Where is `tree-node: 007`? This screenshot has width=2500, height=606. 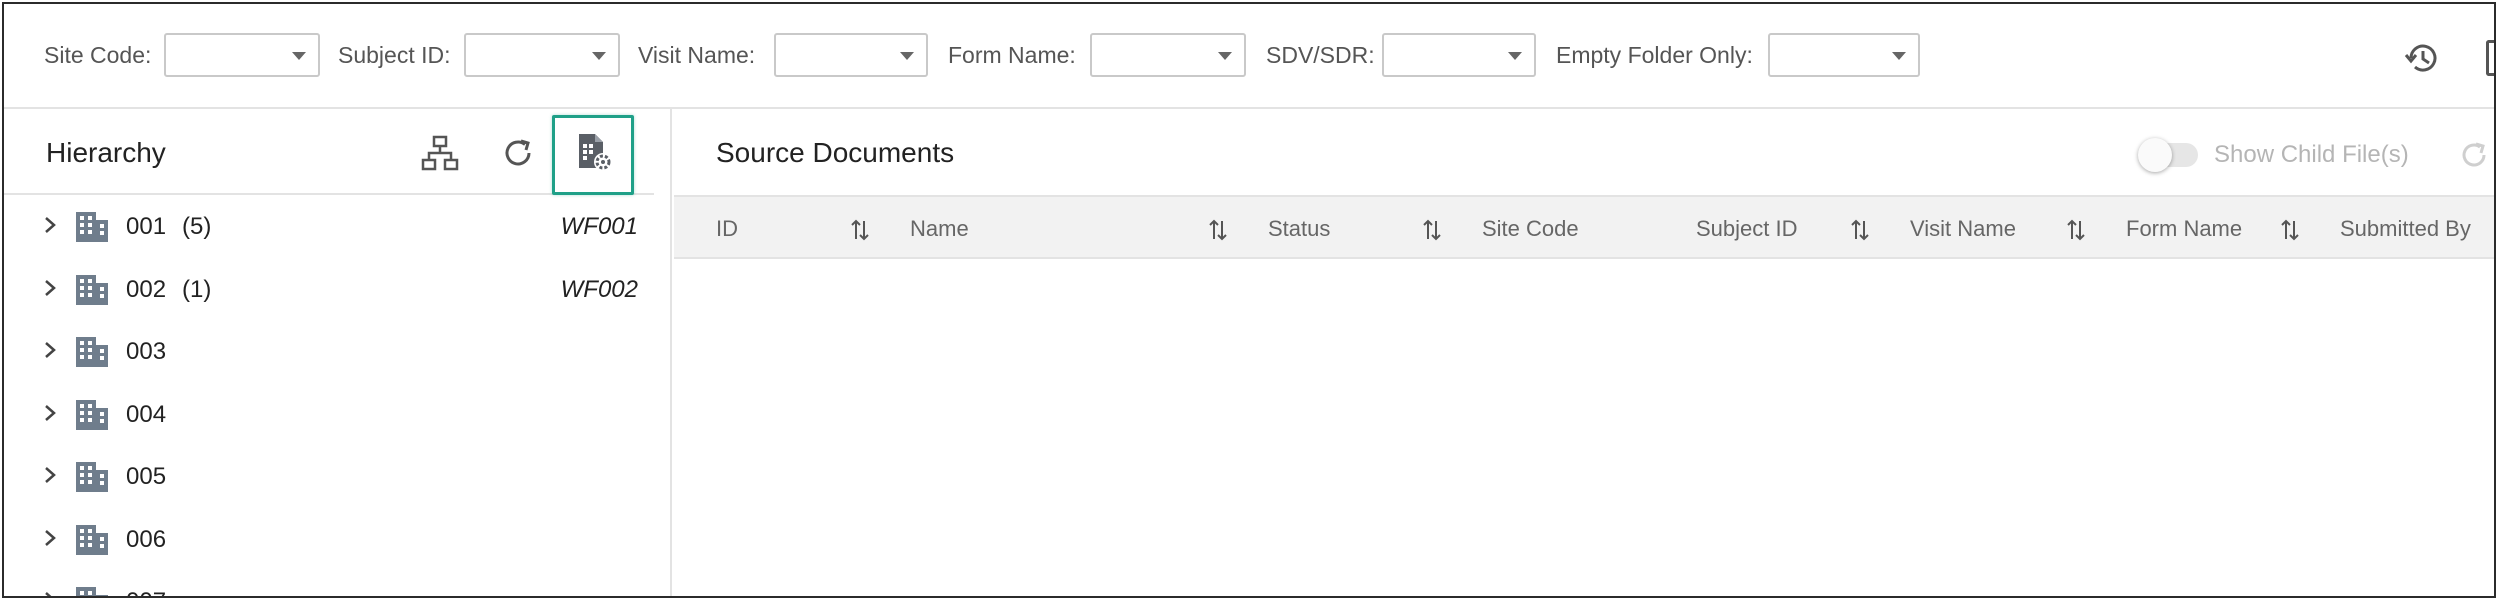 tree-node: 007 is located at coordinates (329, 584).